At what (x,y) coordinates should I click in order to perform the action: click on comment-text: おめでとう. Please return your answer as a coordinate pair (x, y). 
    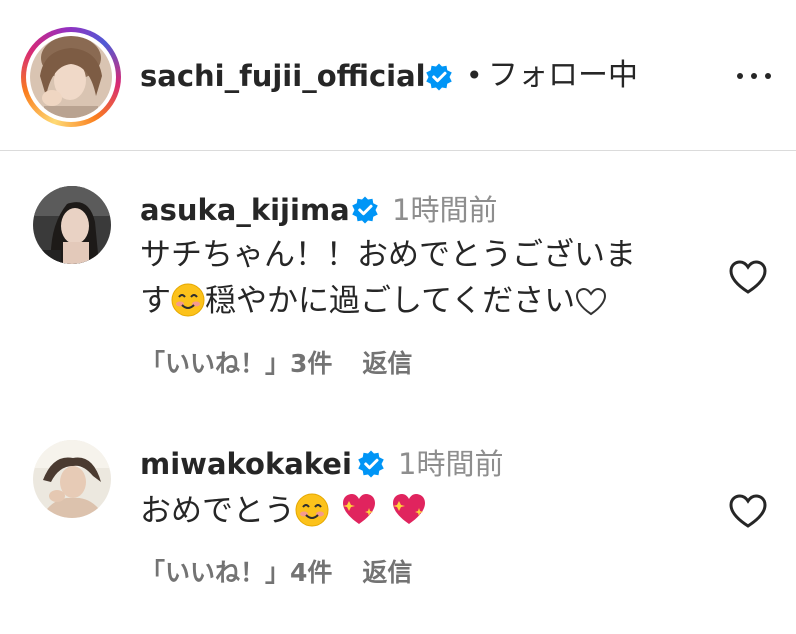
    Looking at the image, I should click on (425, 511).